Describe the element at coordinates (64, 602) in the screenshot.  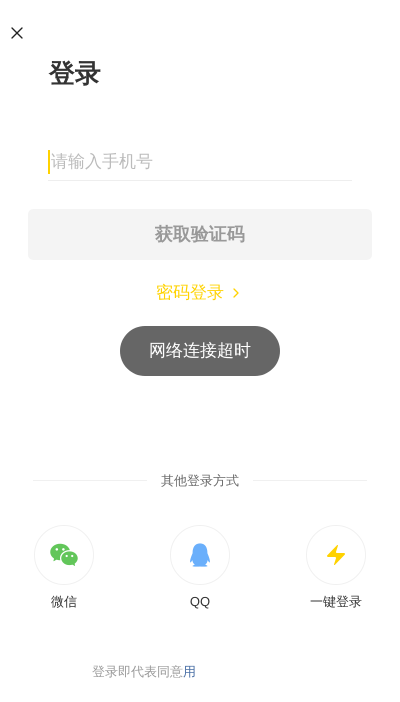
I see `login-method-label: 微信` at that location.